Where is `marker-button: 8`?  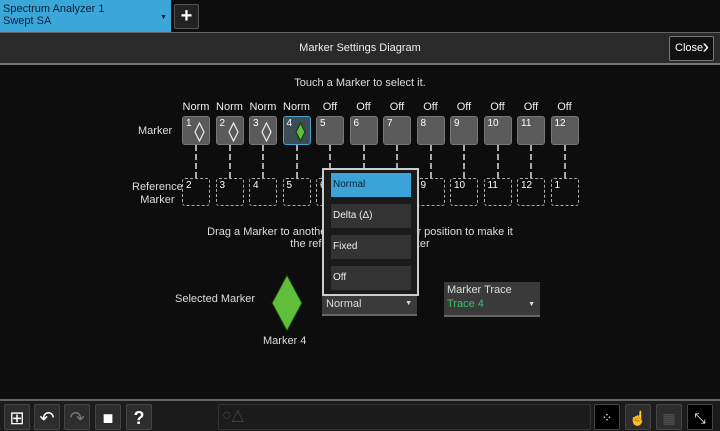 marker-button: 8 is located at coordinates (430, 130).